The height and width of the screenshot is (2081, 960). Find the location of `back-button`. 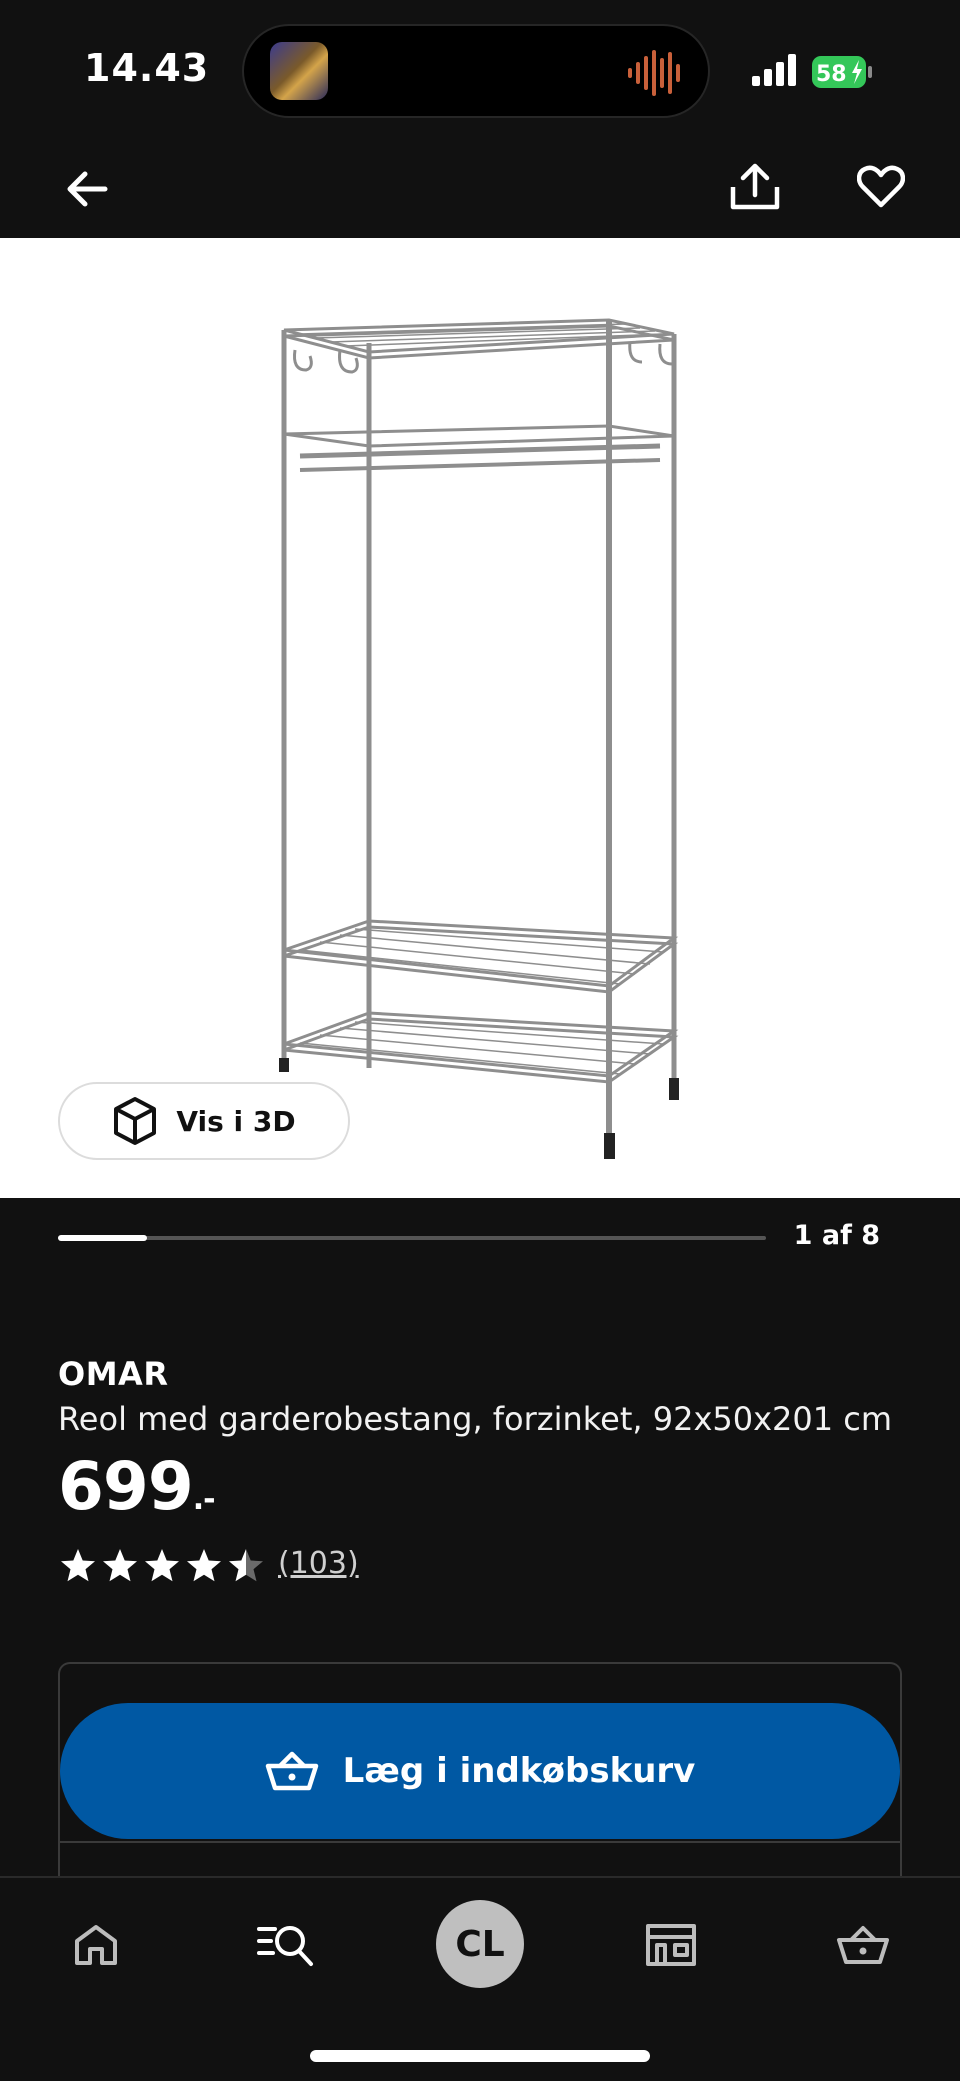

back-button is located at coordinates (87, 189).